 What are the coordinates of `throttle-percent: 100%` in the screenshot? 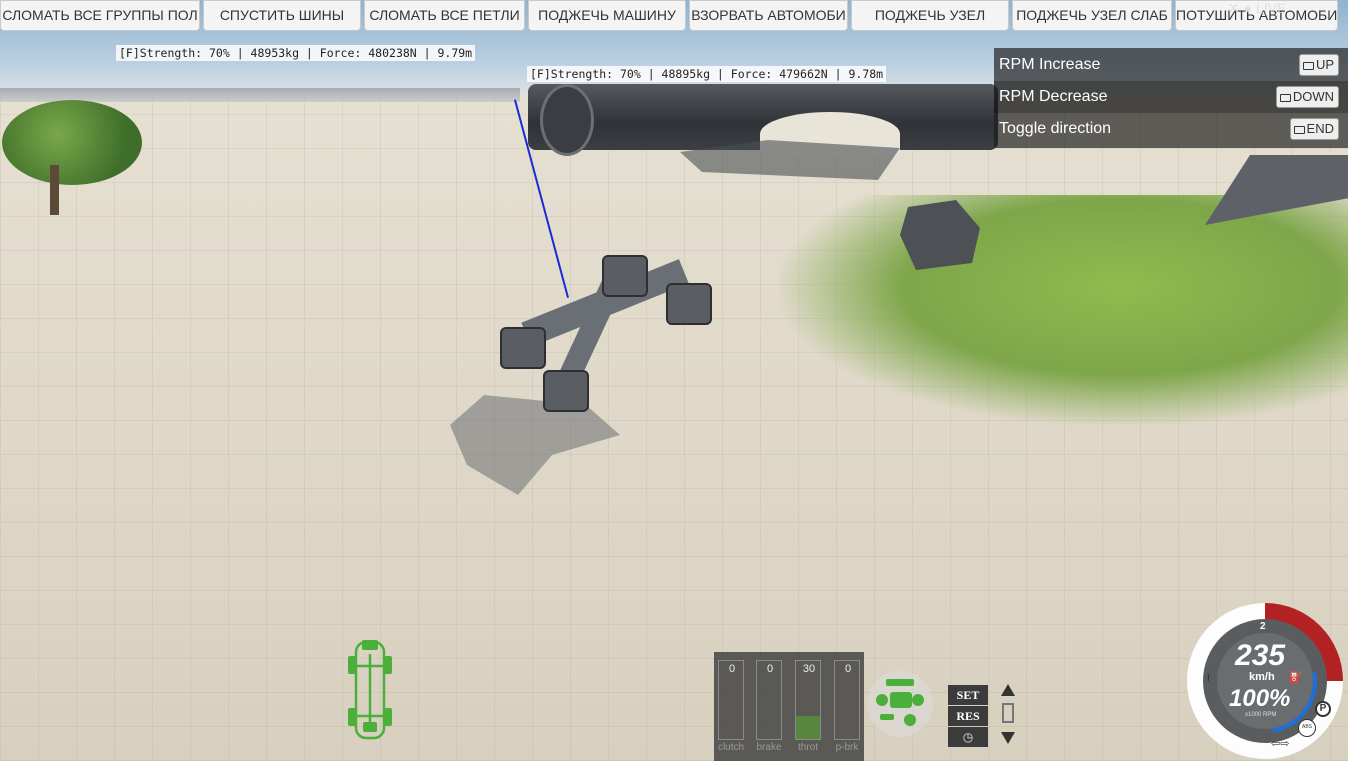 It's located at (1260, 698).